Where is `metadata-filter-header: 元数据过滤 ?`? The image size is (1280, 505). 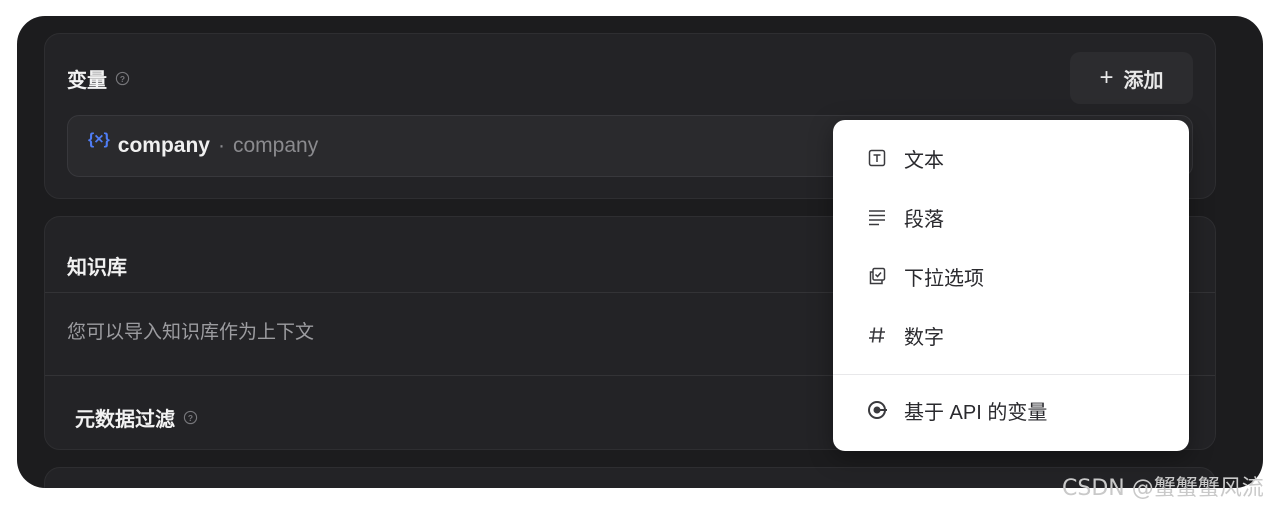 metadata-filter-header: 元数据过滤 ? is located at coordinates (136, 417).